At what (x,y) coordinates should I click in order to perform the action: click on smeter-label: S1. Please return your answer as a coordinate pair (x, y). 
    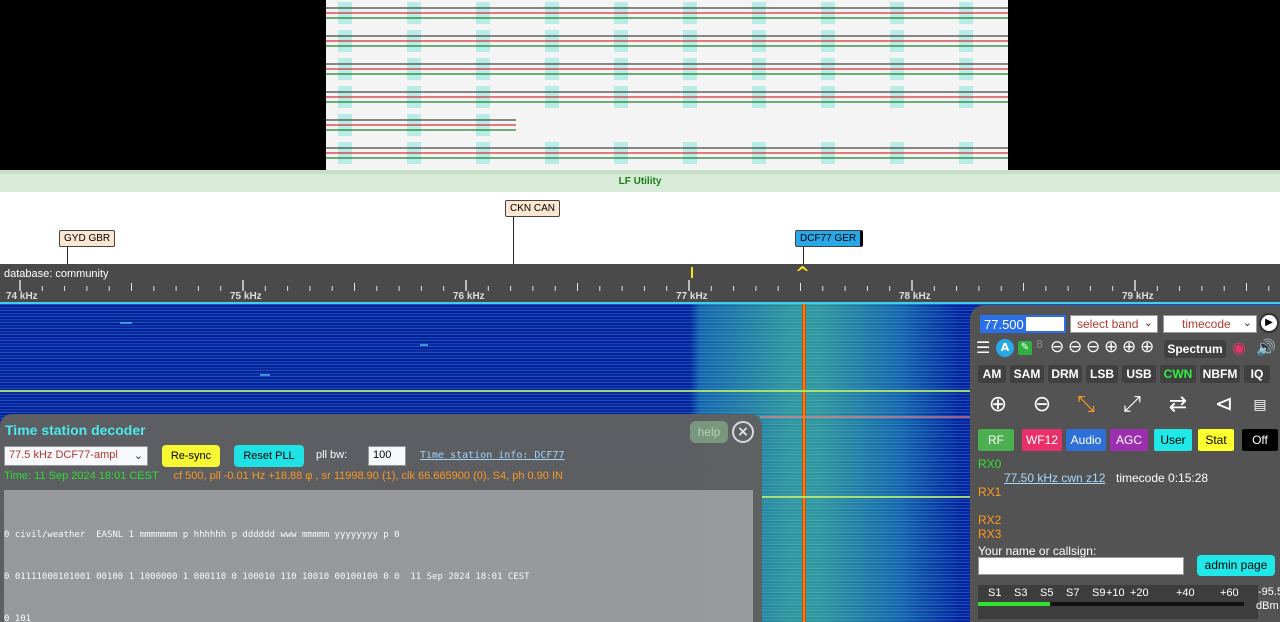
    Looking at the image, I should click on (995, 593).